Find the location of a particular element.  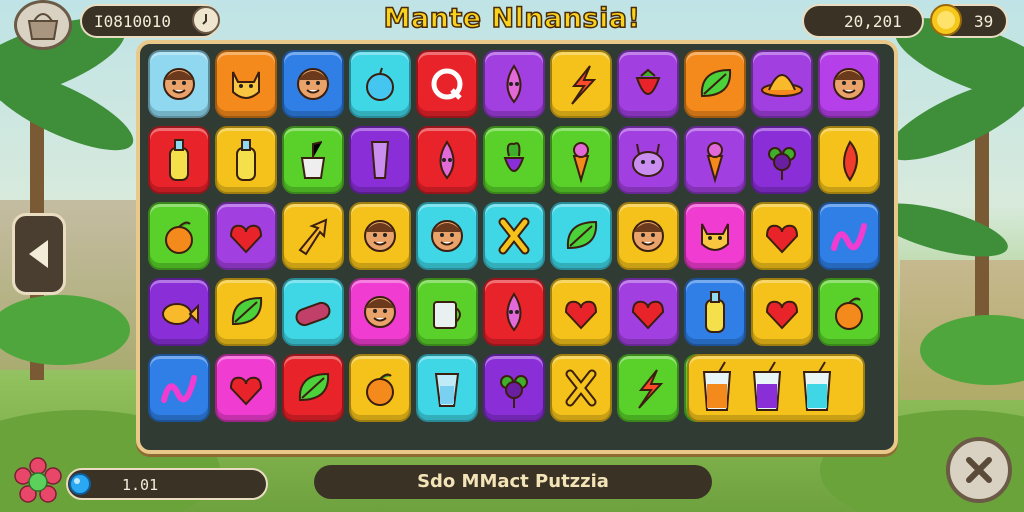

fish-icon is located at coordinates (180, 314).